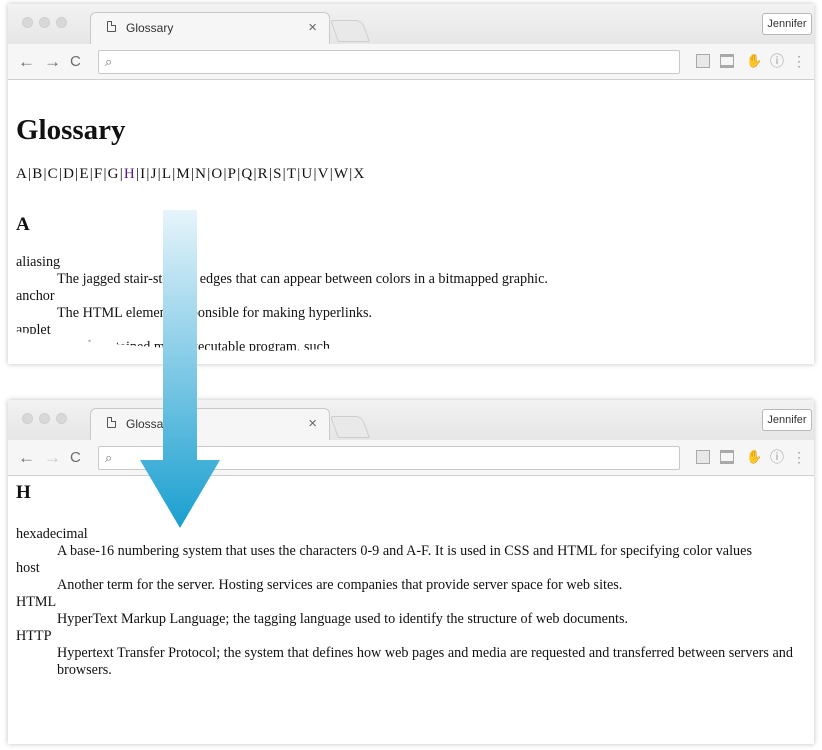 This screenshot has width=822, height=750. What do you see at coordinates (166, 174) in the screenshot?
I see `alphabet-link-l: L` at bounding box center [166, 174].